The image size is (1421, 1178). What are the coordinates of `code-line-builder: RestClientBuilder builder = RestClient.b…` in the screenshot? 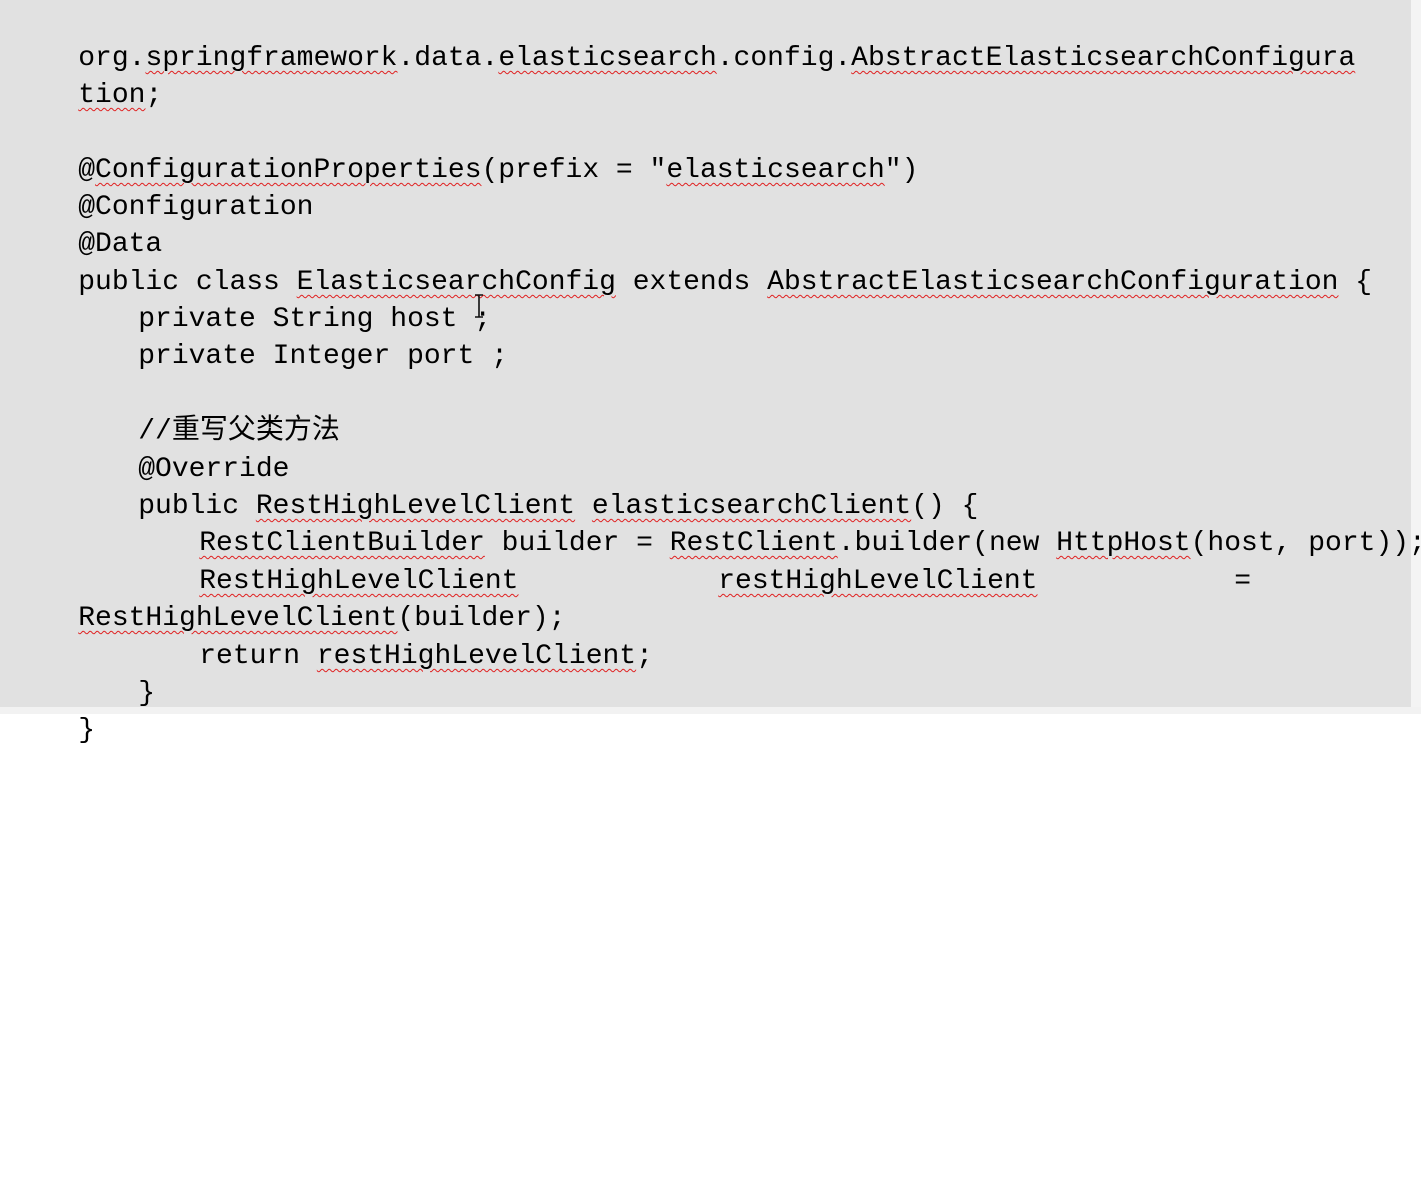 It's located at (776, 523).